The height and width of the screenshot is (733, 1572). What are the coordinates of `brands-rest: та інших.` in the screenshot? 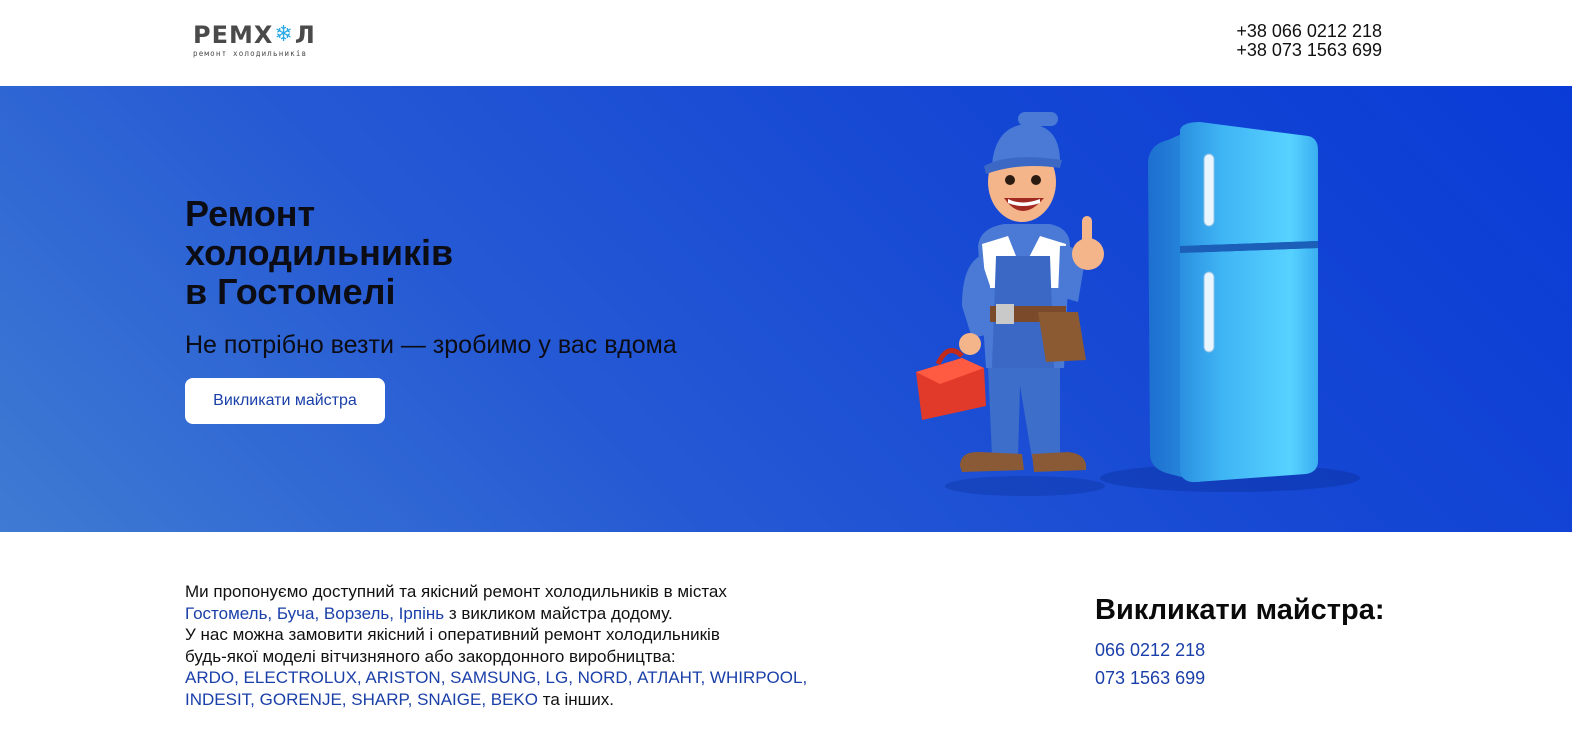 It's located at (576, 699).